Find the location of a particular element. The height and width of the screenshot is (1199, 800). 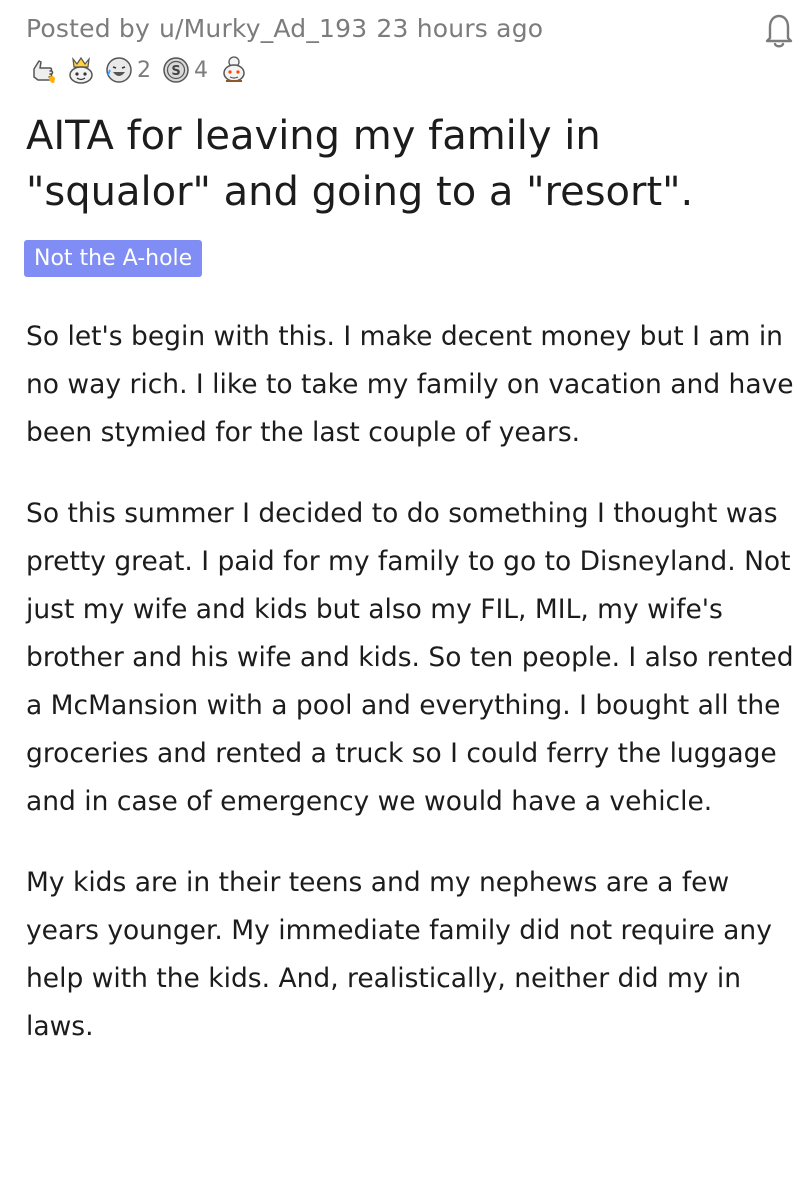

thumbs-up-award-icon is located at coordinates (43, 70).